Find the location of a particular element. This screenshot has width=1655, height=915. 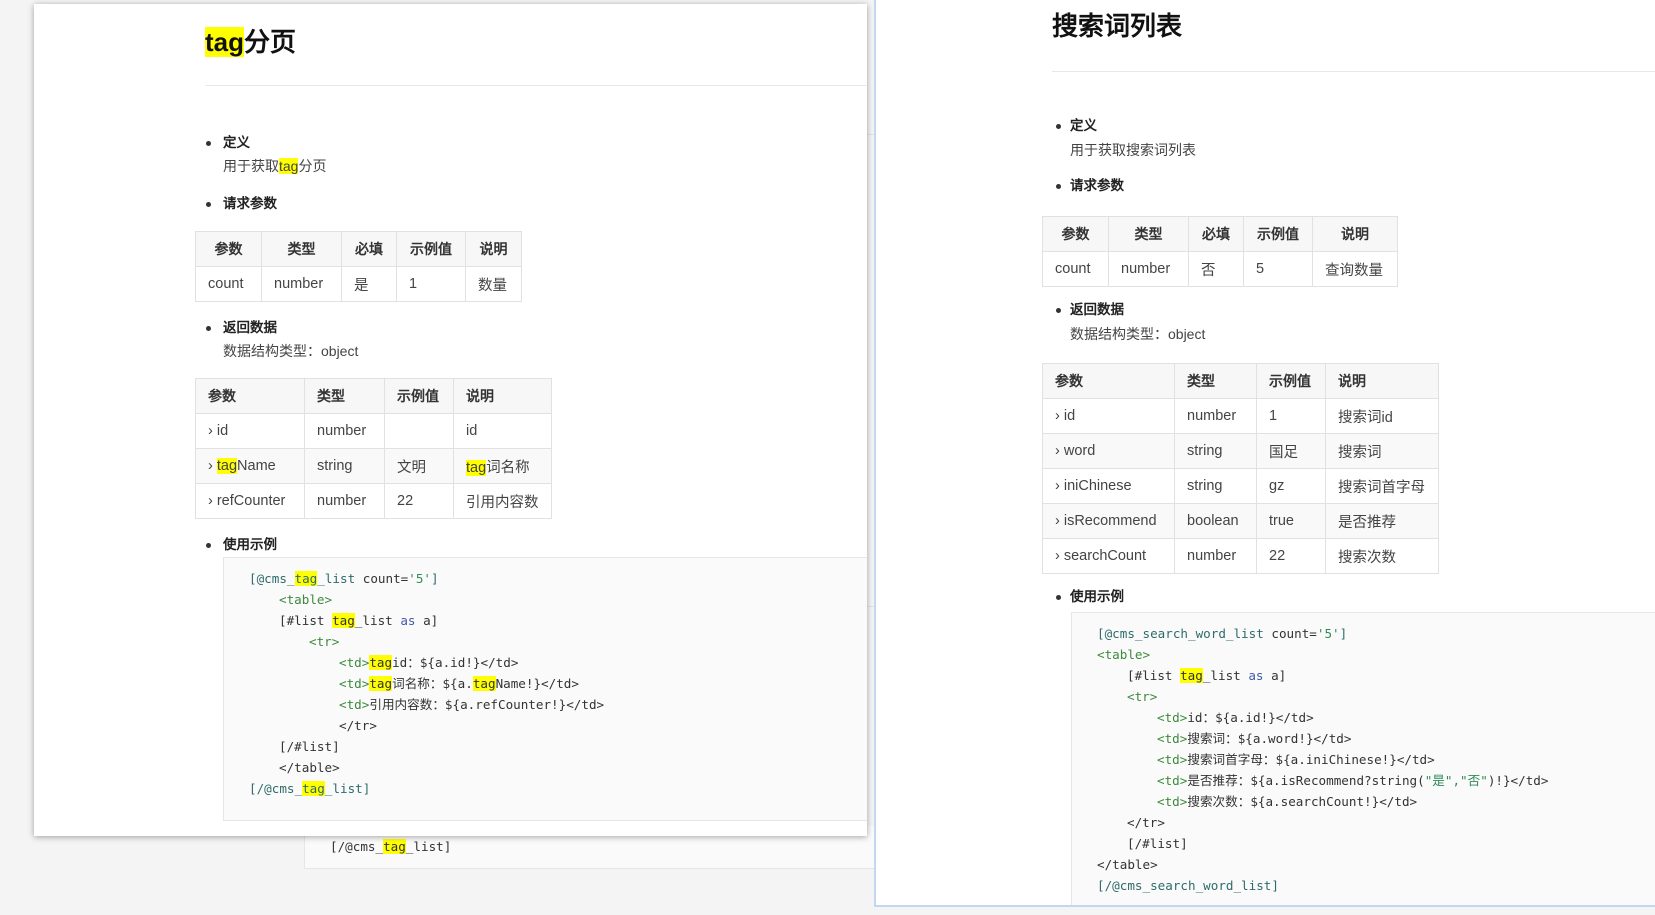

code-line: </table> is located at coordinates (309, 768).